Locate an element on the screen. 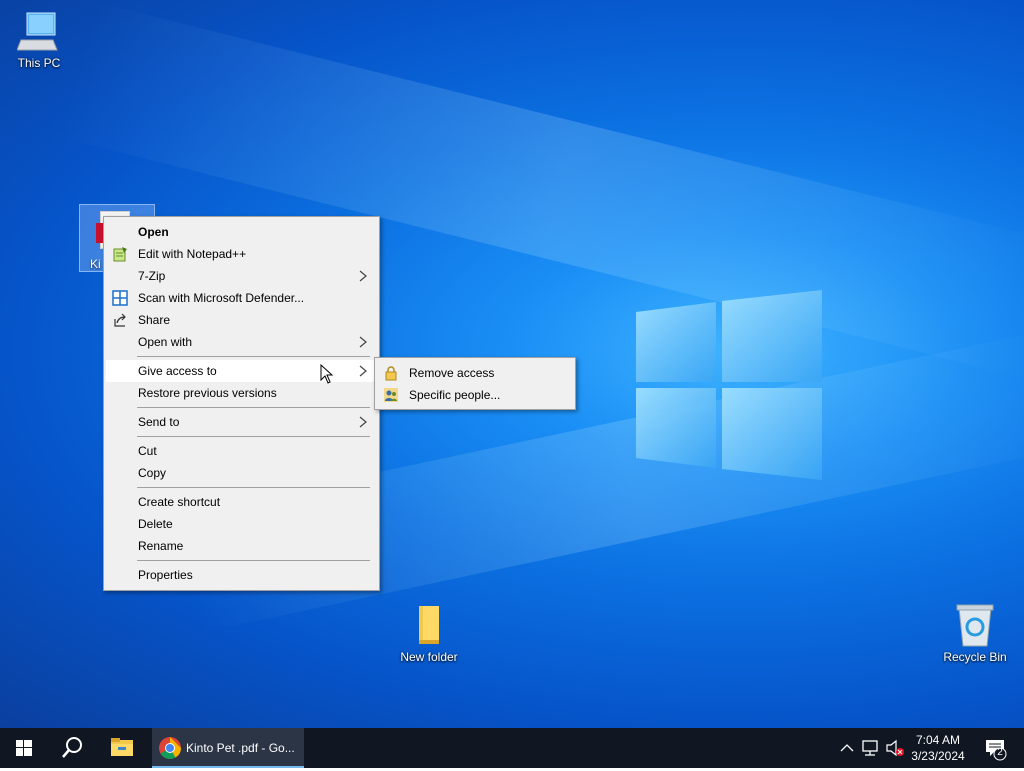 The width and height of the screenshot is (1024, 771). volume-muted-icon is located at coordinates (895, 748).